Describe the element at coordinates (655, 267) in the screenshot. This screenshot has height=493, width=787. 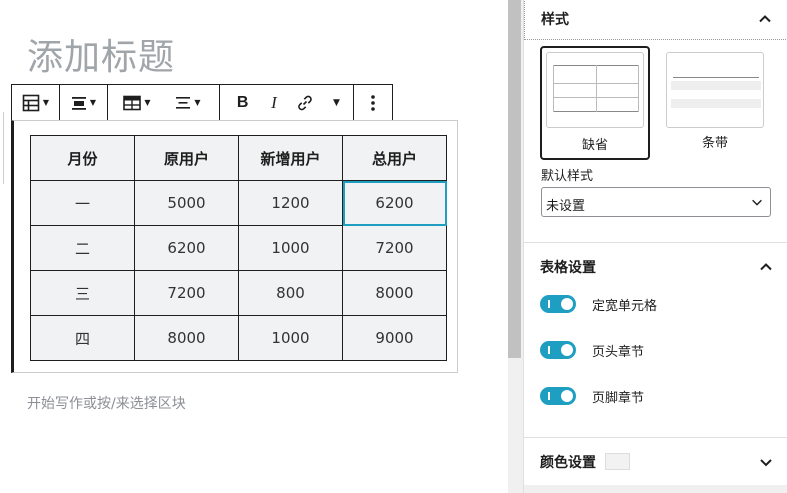
I see `table-settings-panel-header: 表格设置` at that location.